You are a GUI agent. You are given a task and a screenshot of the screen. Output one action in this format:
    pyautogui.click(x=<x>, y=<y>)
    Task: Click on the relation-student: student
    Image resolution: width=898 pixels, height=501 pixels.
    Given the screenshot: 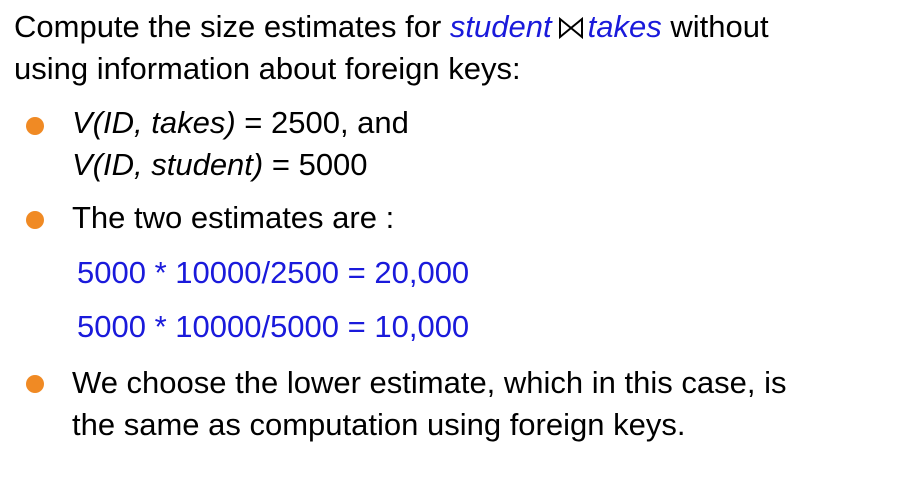 What is the action you would take?
    pyautogui.click(x=500, y=26)
    